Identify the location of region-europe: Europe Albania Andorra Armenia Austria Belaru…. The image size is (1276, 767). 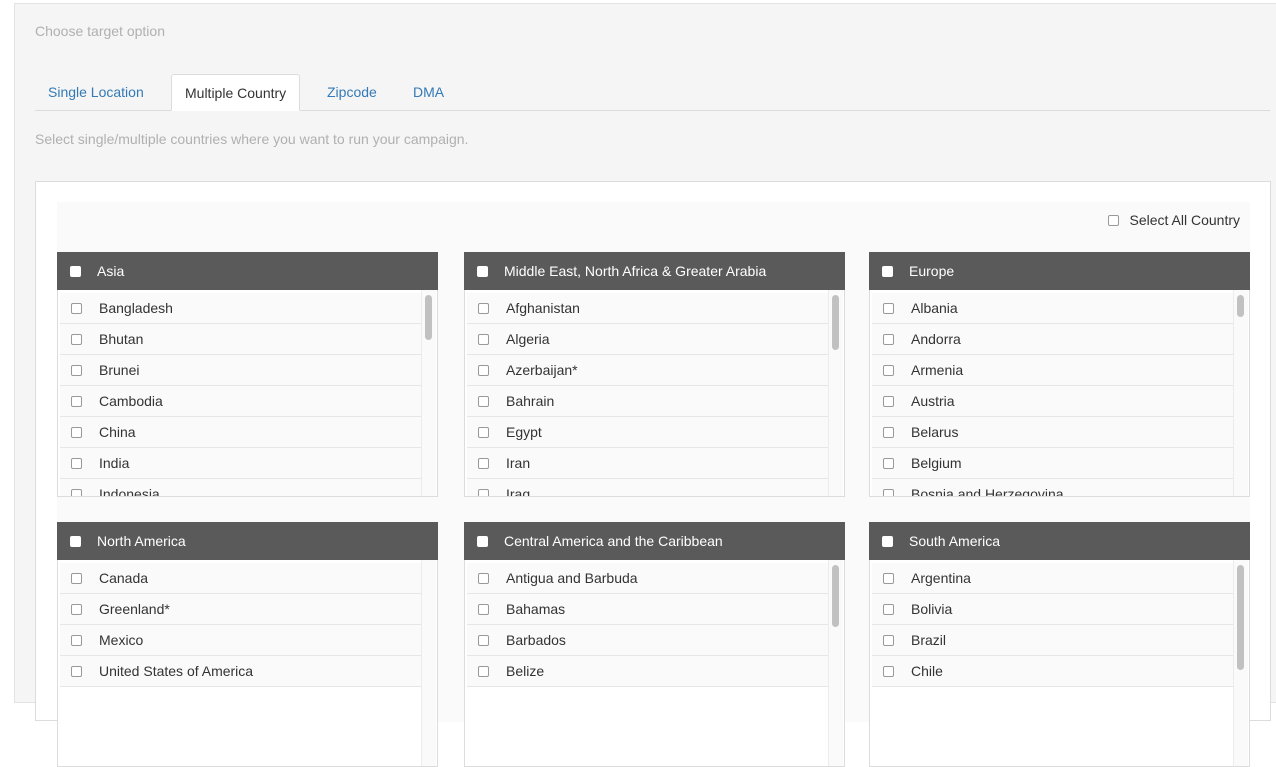
(1059, 374).